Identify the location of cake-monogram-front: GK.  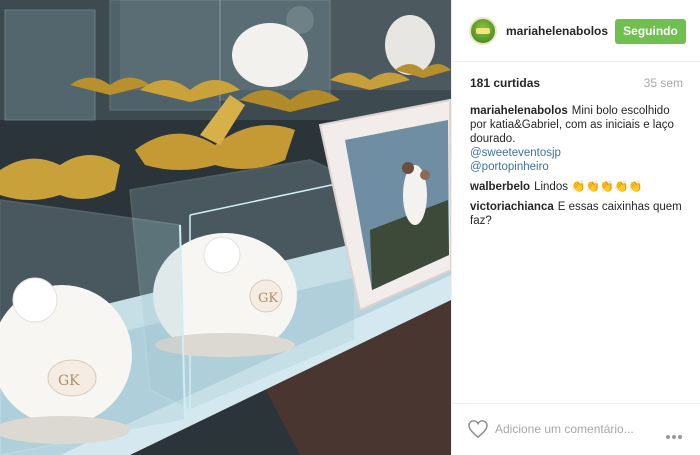
(69, 381).